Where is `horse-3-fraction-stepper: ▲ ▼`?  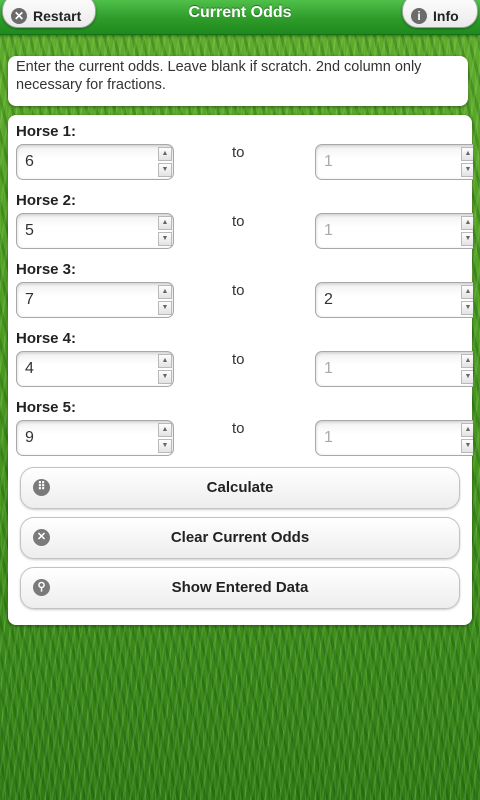 horse-3-fraction-stepper: ▲ ▼ is located at coordinates (467, 300).